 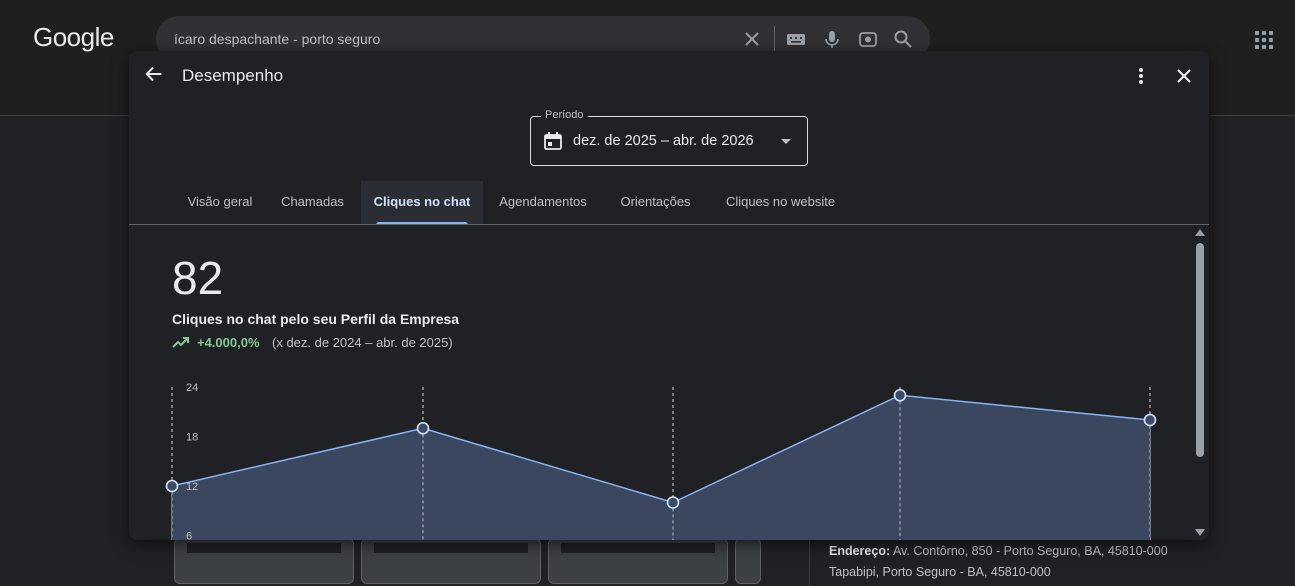 What do you see at coordinates (233, 75) in the screenshot?
I see `dialog-title: Desempenho` at bounding box center [233, 75].